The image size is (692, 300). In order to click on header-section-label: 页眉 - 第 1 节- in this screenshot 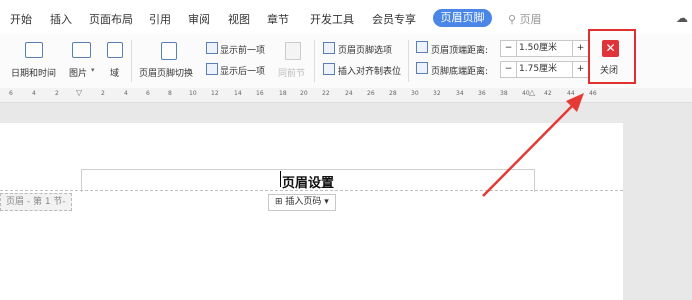, I will do `click(36, 202)`.